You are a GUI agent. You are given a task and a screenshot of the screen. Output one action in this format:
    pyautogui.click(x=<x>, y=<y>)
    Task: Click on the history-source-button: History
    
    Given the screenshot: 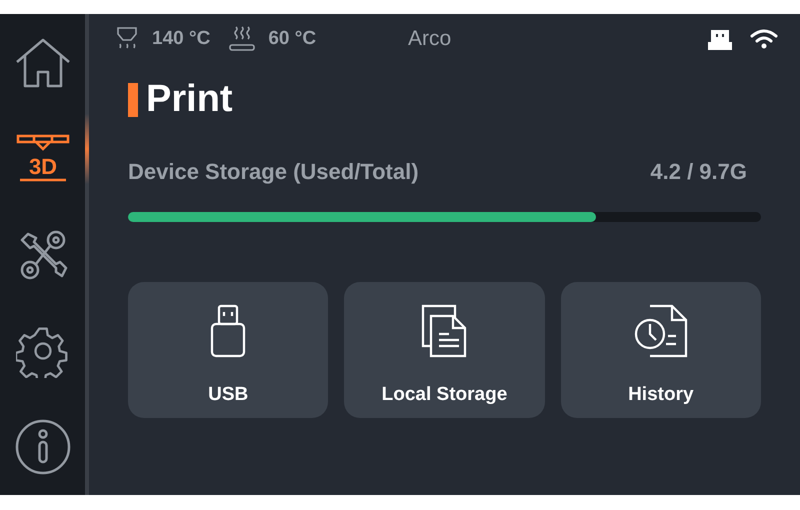 What is the action you would take?
    pyautogui.click(x=660, y=350)
    